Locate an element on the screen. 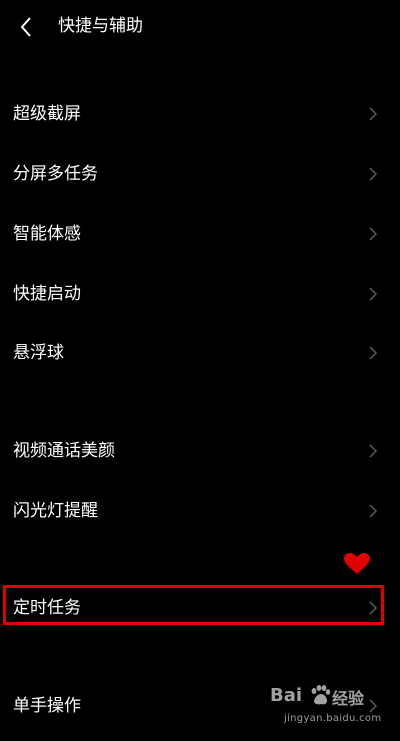 This screenshot has width=400, height=741. menu-item-label: 视频通话美颜 is located at coordinates (64, 451).